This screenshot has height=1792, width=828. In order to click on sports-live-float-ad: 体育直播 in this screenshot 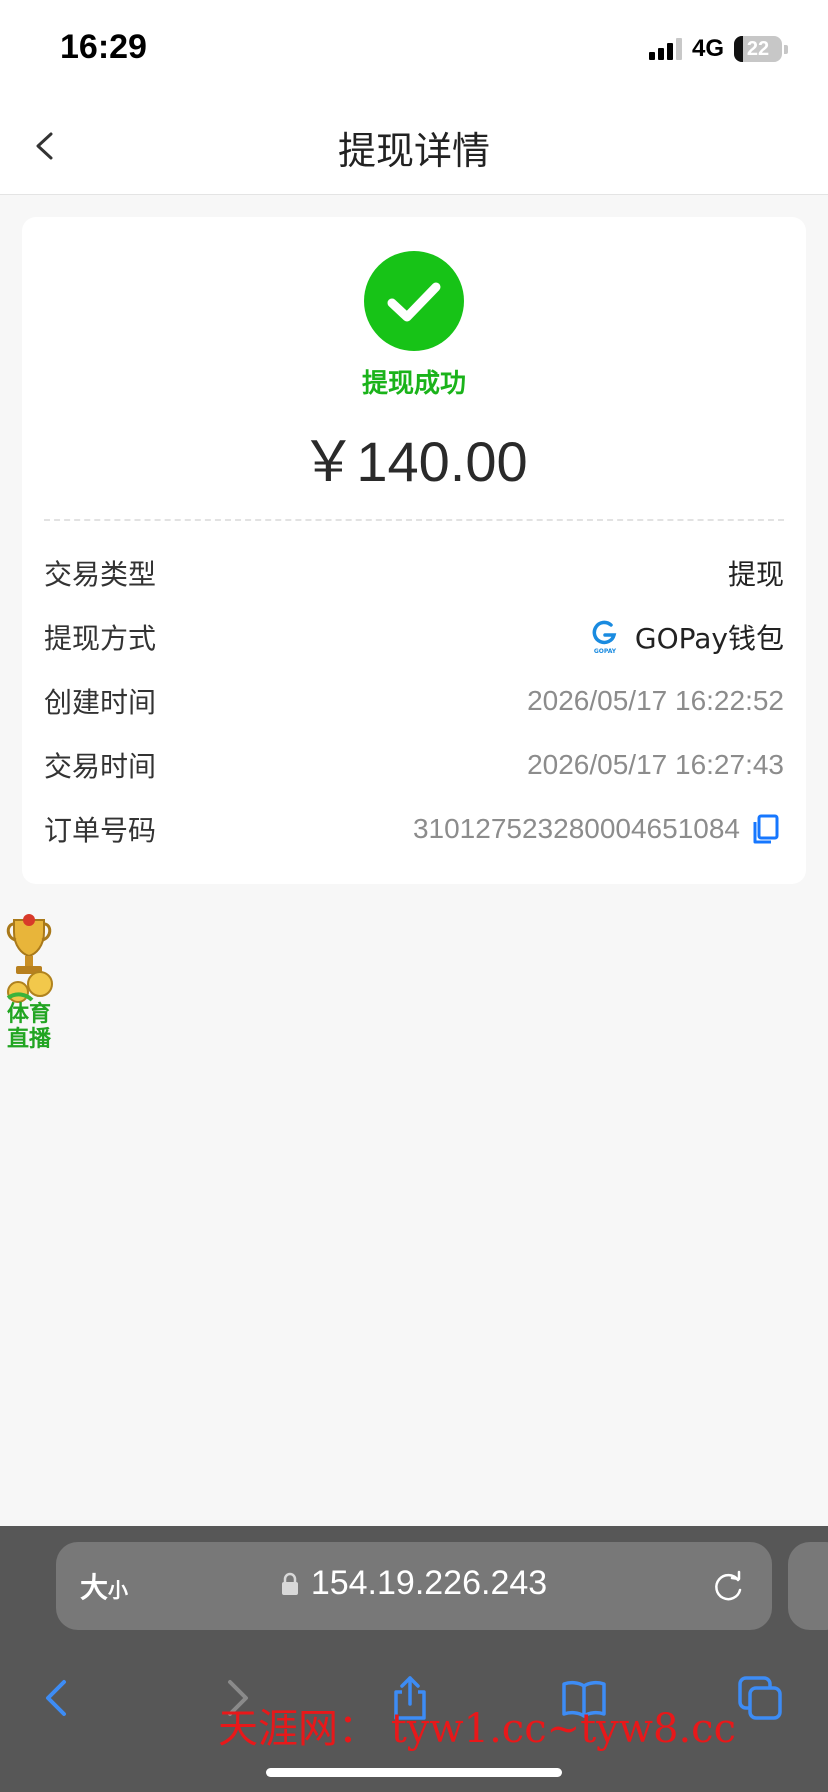, I will do `click(29, 983)`.